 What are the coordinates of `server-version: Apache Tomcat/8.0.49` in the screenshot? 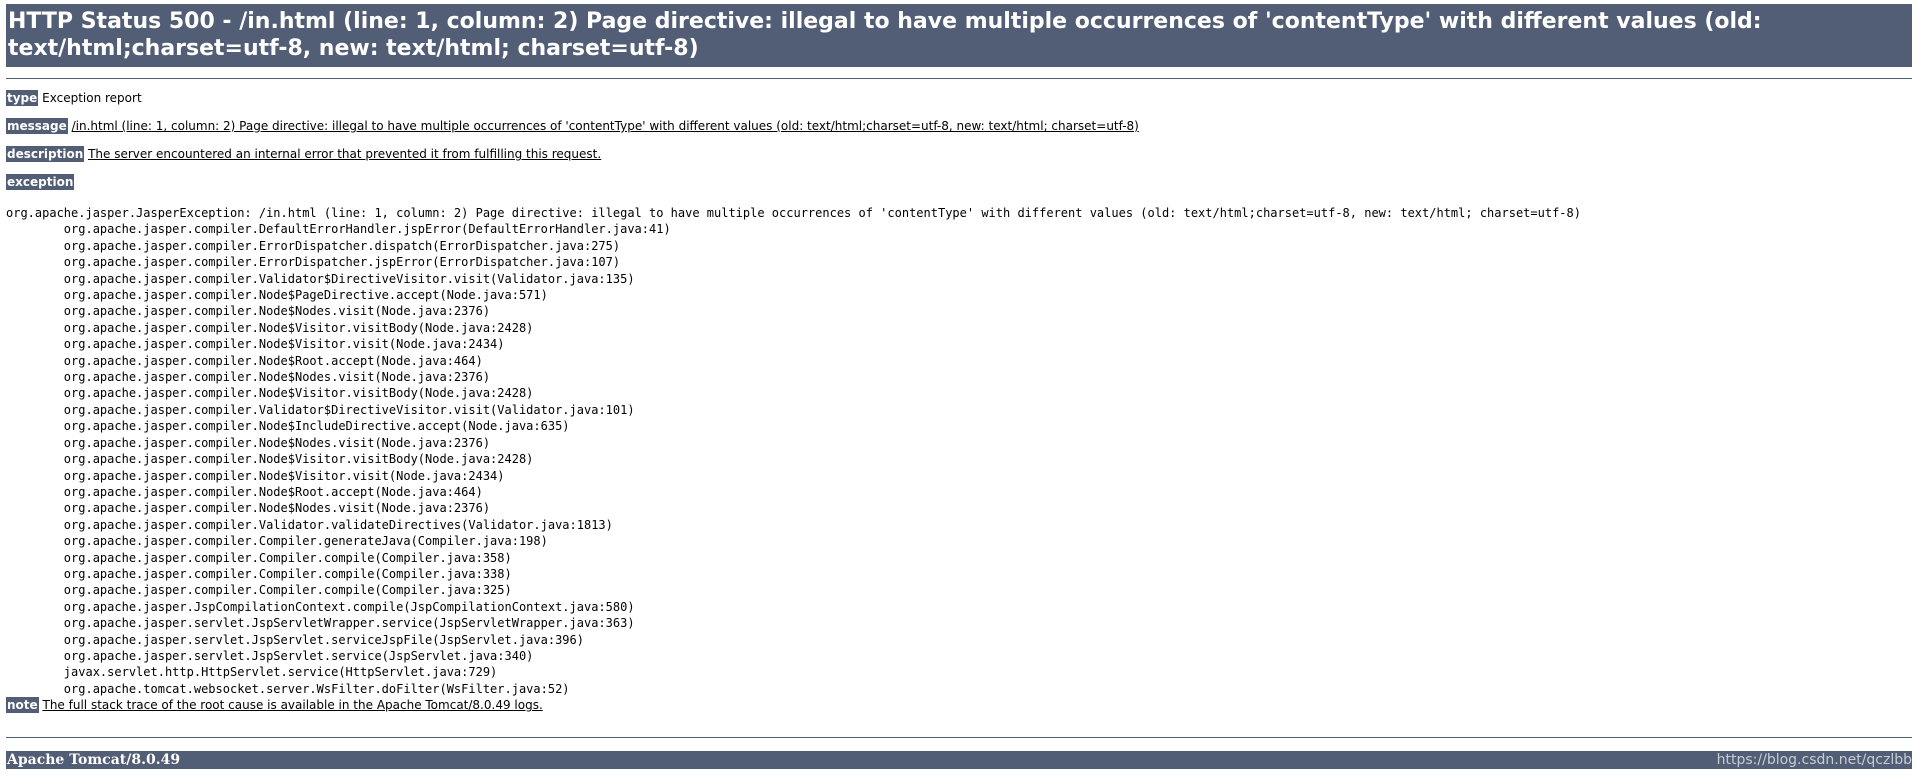 It's located at (94, 760).